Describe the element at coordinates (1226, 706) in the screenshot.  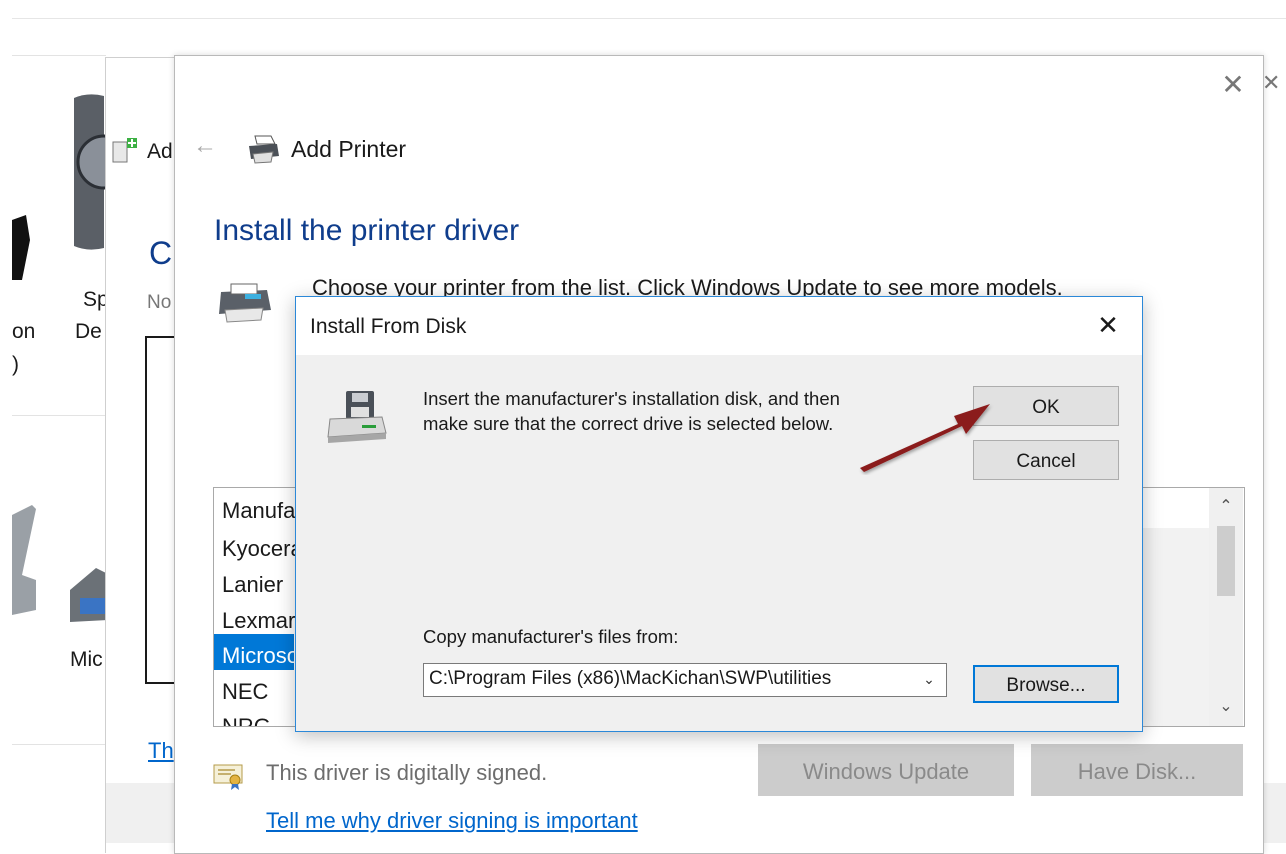
I see `scroll-down-icon: ⌄` at that location.